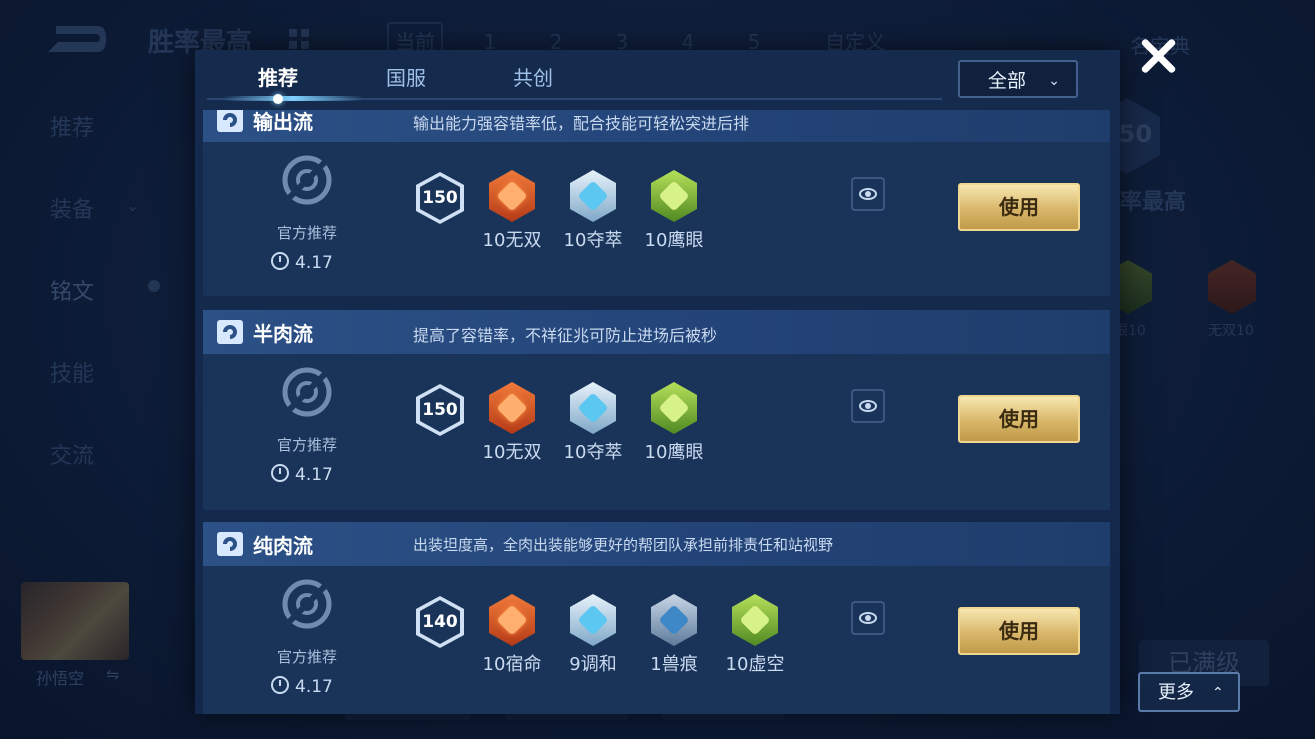  I want to click on grid-icon, so click(299, 39).